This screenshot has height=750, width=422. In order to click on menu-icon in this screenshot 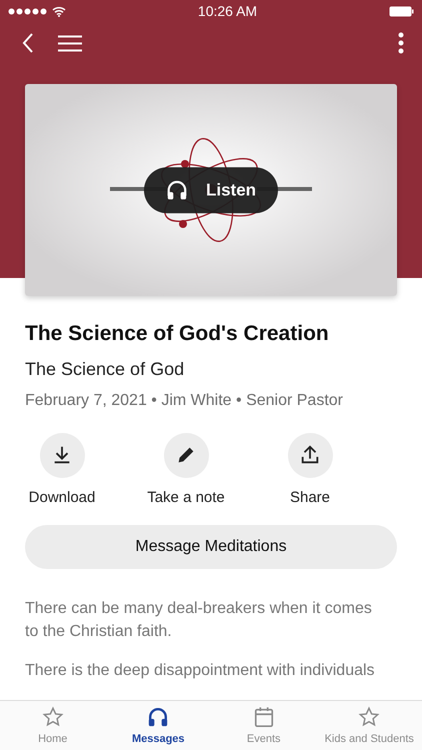, I will do `click(70, 43)`.